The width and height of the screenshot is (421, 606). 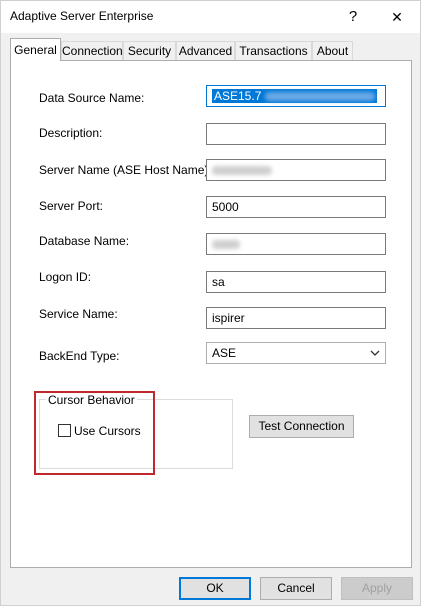 I want to click on chevron-down-icon, so click(x=375, y=353).